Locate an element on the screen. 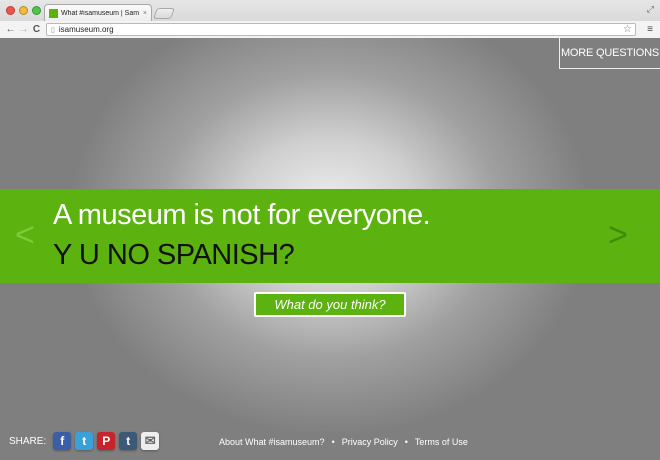  next-arrow-icon: > is located at coordinates (618, 235).